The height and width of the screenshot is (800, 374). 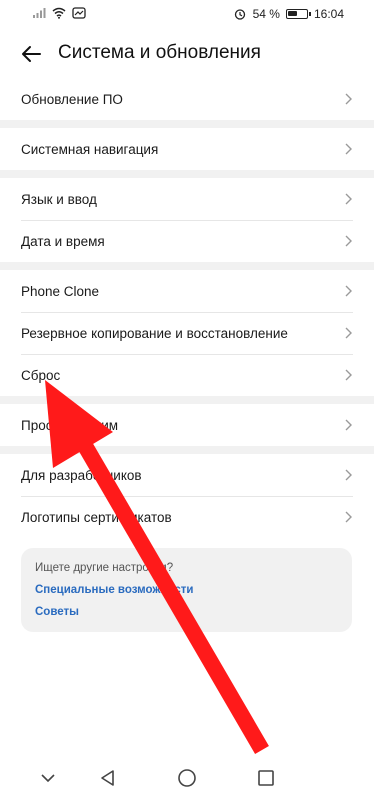 What do you see at coordinates (292, 13) in the screenshot?
I see `battery-level` at bounding box center [292, 13].